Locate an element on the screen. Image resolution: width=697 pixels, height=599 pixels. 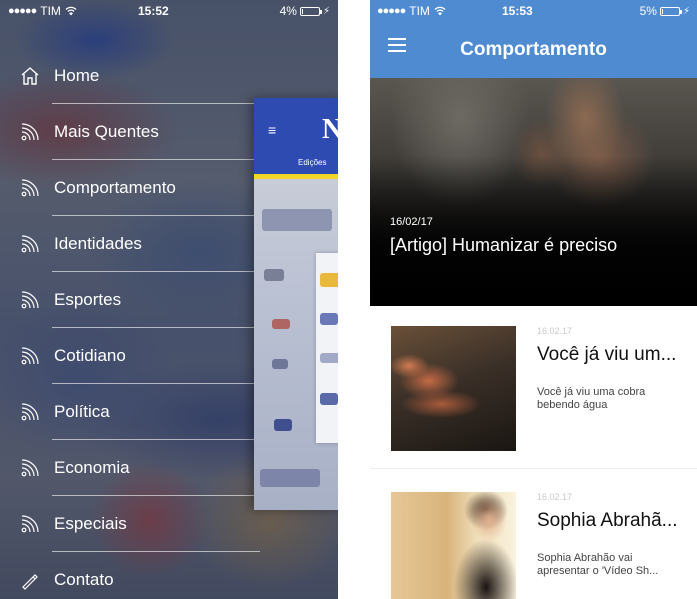
status-bar: ●●●●● TIM 15:52 4% ⚡ is located at coordinates (169, 11).